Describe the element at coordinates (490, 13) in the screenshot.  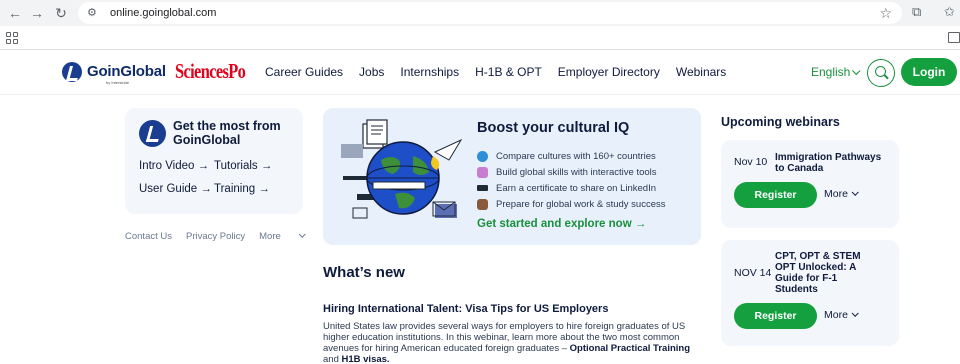
I see `address-bar: ⚙ online.goinglobal.com ☆` at that location.